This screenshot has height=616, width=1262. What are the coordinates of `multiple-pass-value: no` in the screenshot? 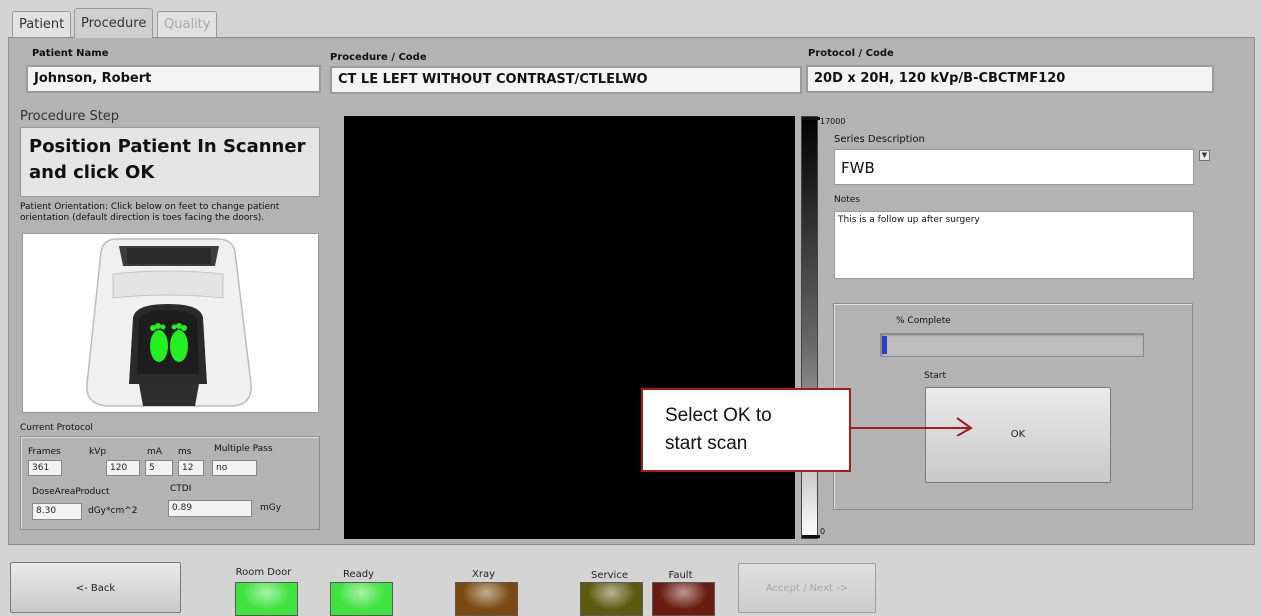 It's located at (234, 468).